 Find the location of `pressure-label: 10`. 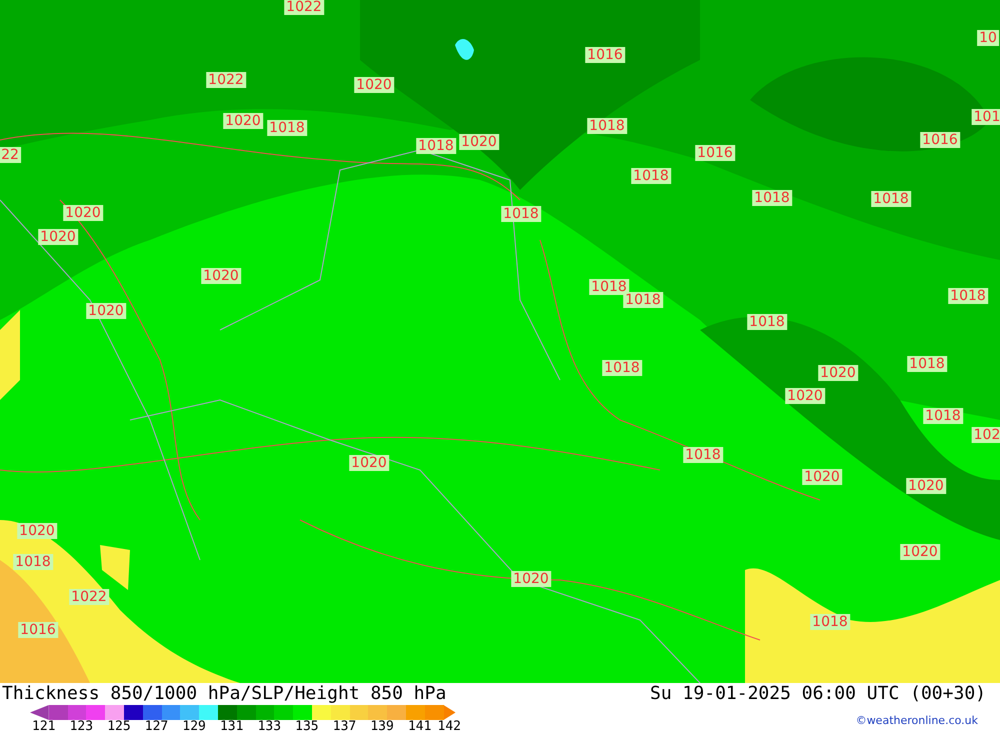

pressure-label: 10 is located at coordinates (988, 38).